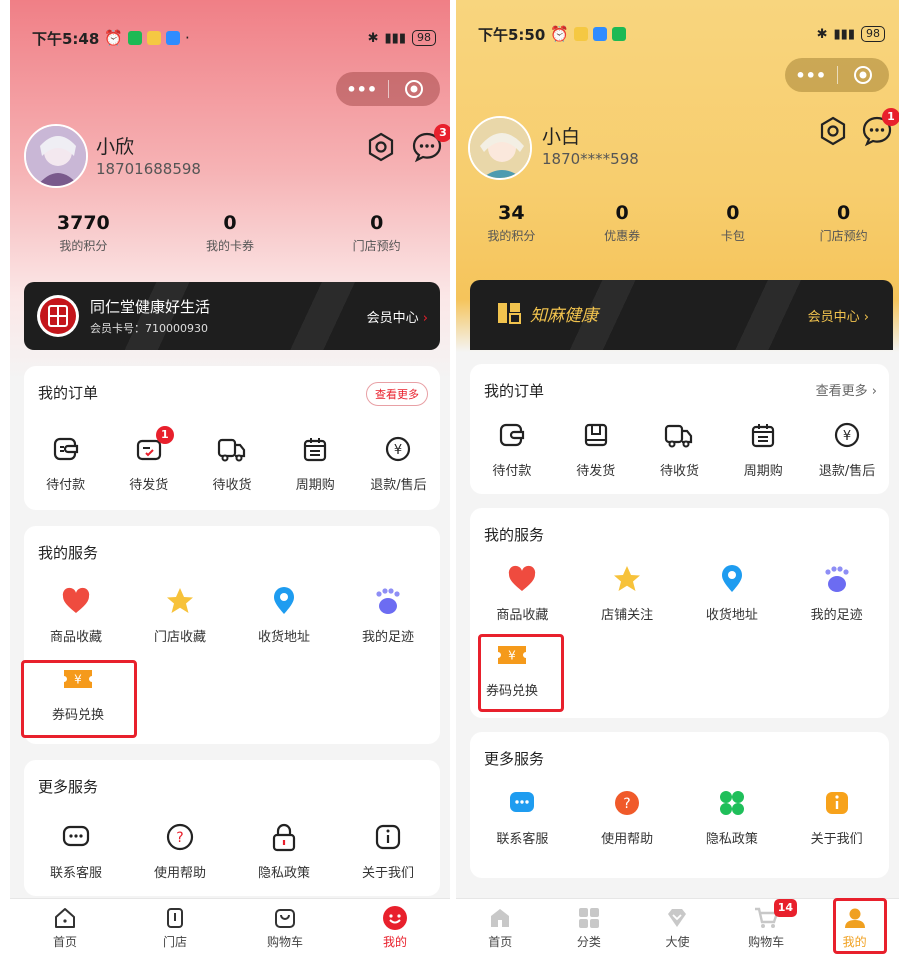  I want to click on orders-card: 我的订单 查看更多 待付款 1 待发货 待收货 周期购 ¥ 退款/售后, so click(232, 438).